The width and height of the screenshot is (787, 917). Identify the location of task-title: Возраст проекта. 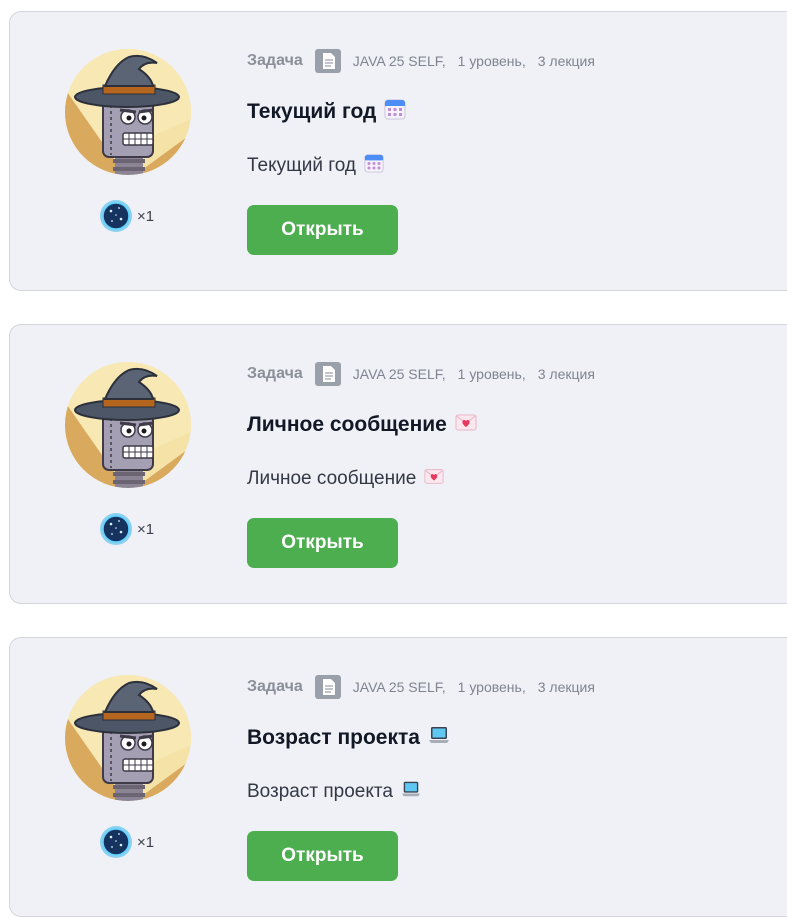
(348, 738).